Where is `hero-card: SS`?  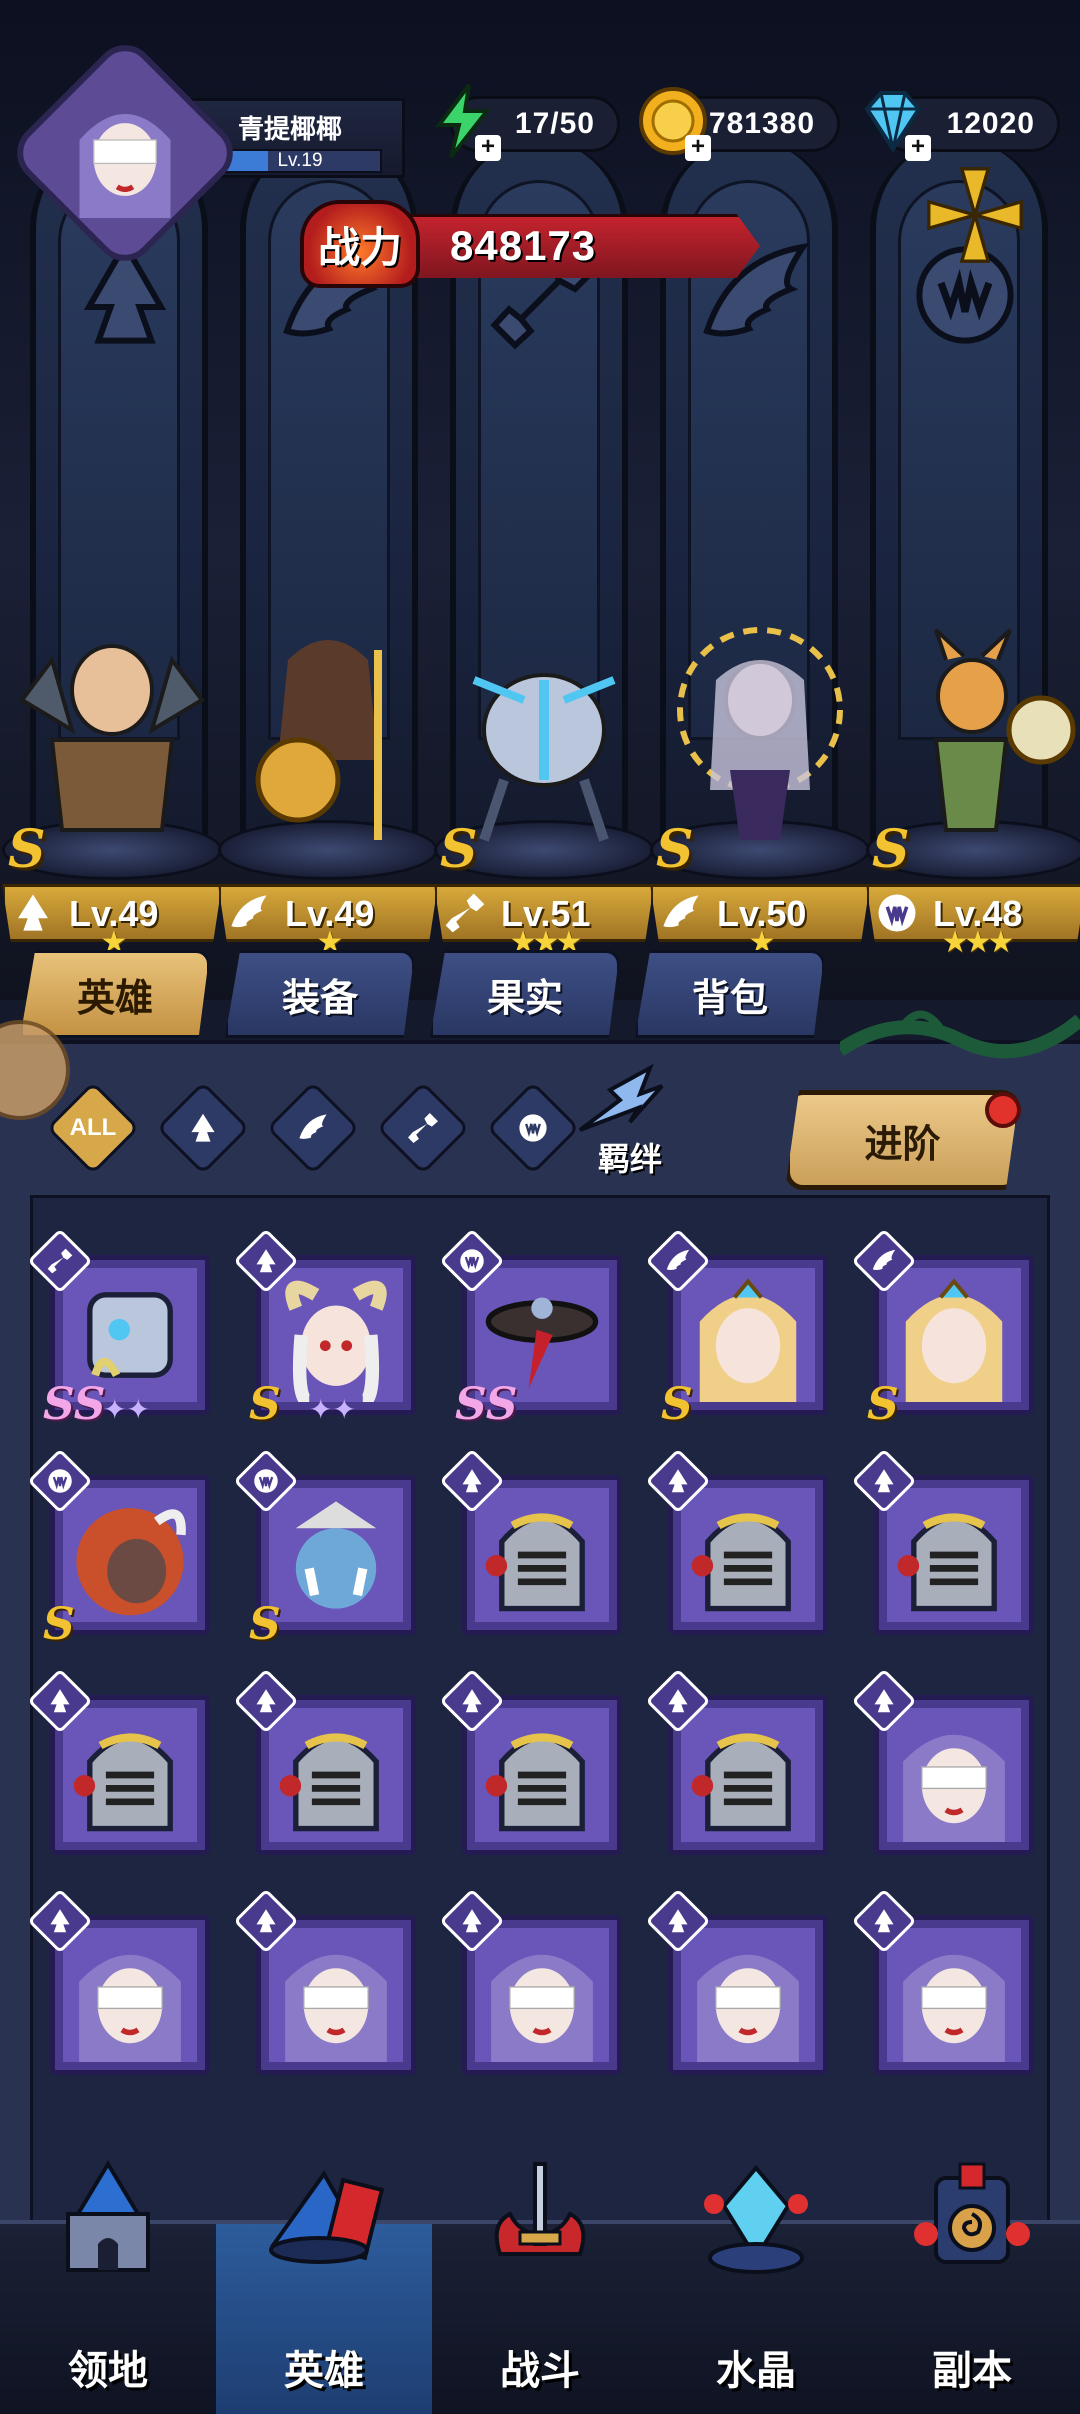 hero-card: SS is located at coordinates (530, 1329).